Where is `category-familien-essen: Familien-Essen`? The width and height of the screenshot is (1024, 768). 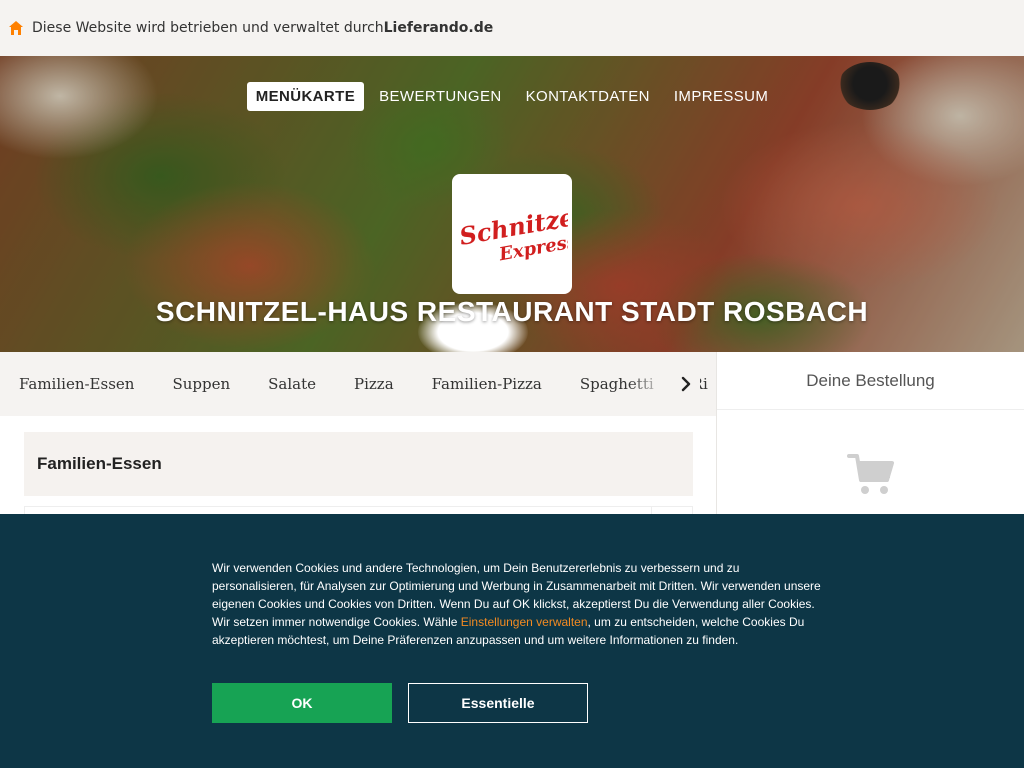
category-familien-essen: Familien-Essen is located at coordinates (76, 384).